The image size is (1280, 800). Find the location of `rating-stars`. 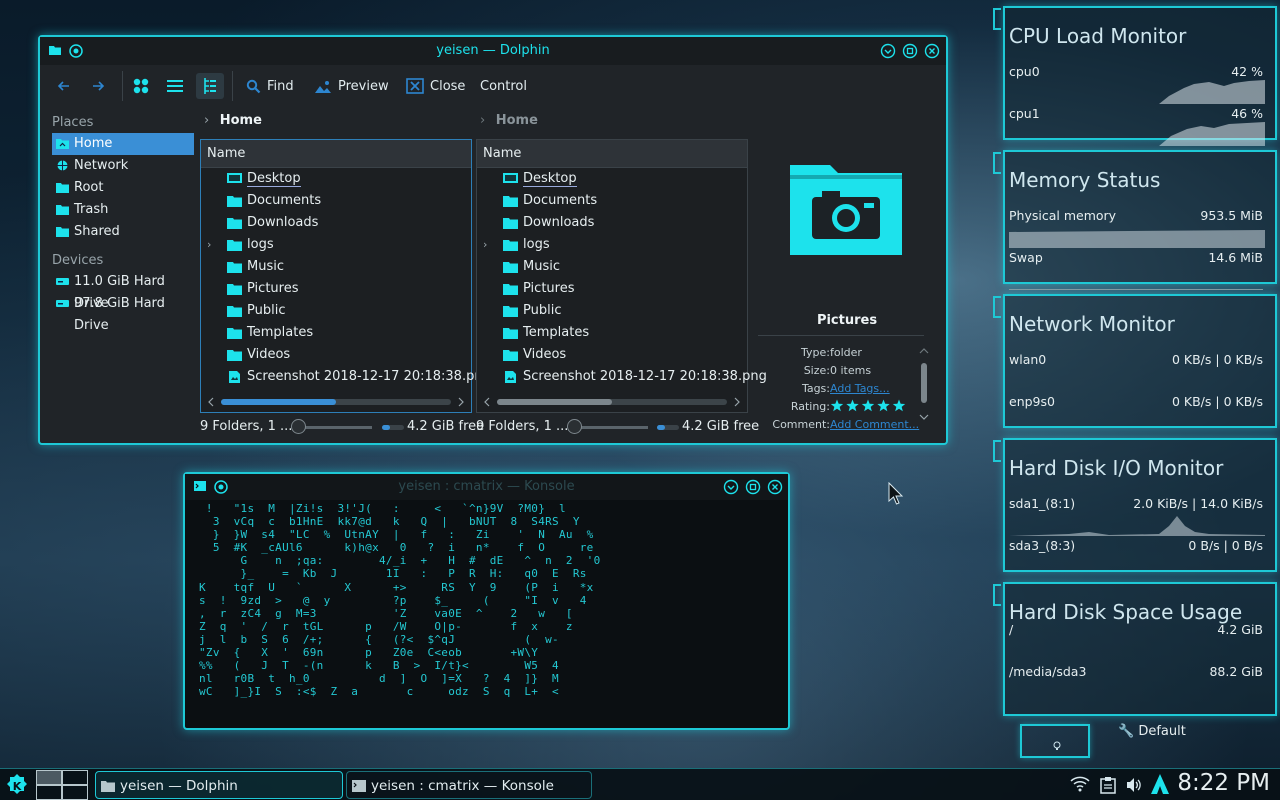

rating-stars is located at coordinates (868, 406).